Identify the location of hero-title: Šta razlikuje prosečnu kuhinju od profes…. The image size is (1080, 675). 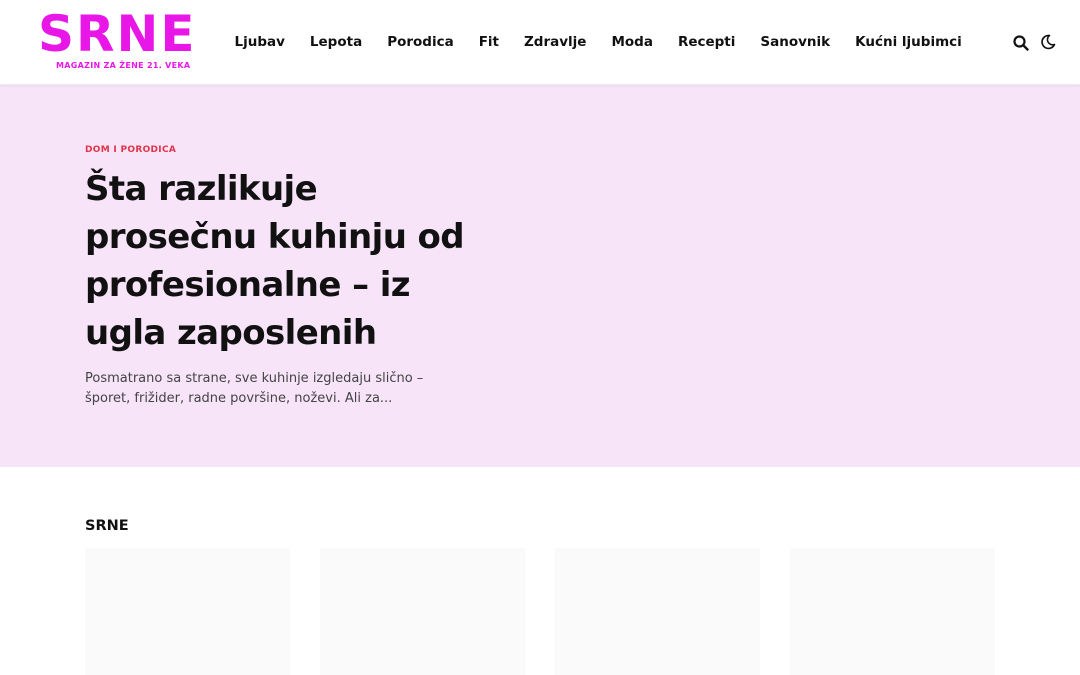
(275, 261).